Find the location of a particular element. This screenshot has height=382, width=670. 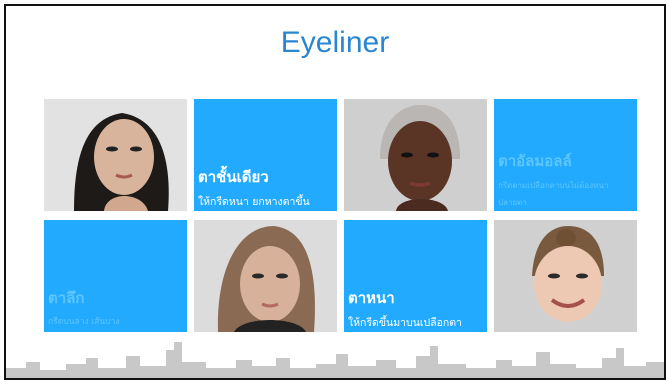

tile-thick-eyelid-desc: ให้กรีดขึ้นมาบนเปลือกตา is located at coordinates (405, 323).